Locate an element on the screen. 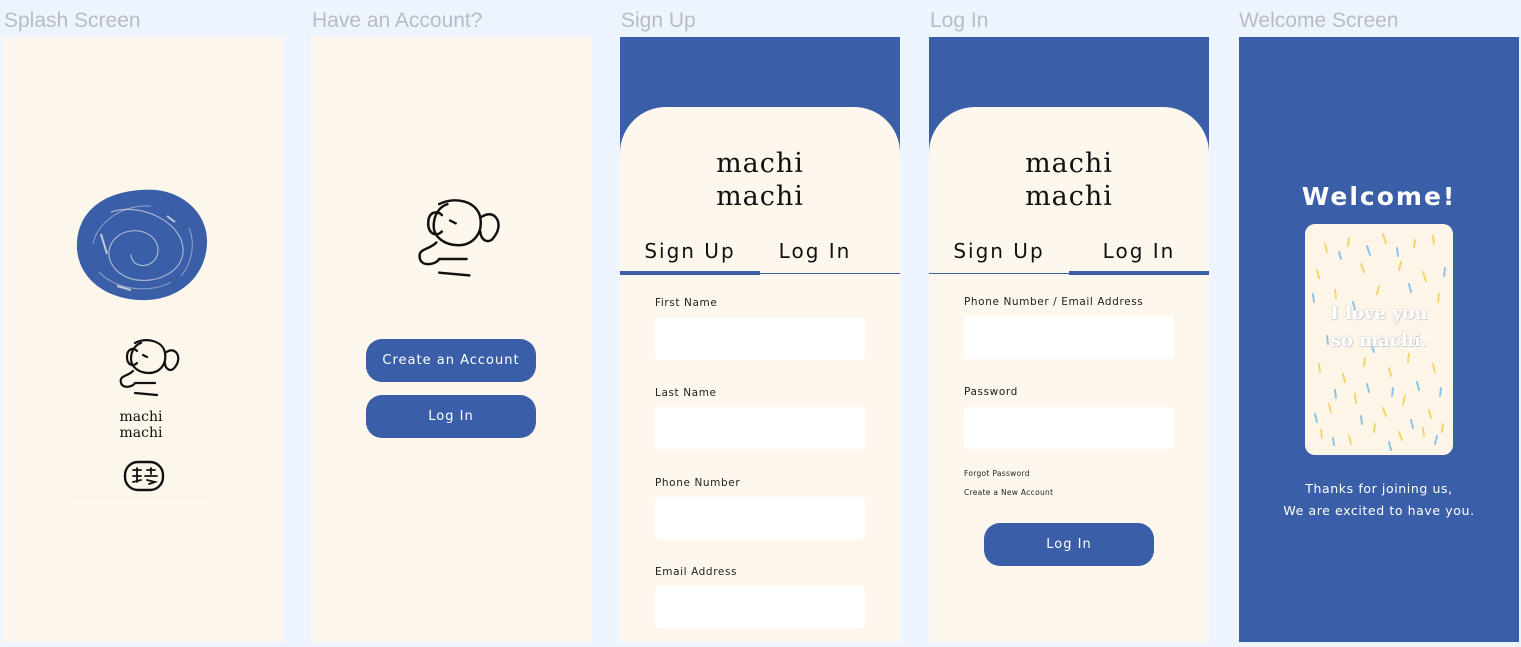 The width and height of the screenshot is (1521, 647). signup-brand-line1: machi is located at coordinates (760, 163).